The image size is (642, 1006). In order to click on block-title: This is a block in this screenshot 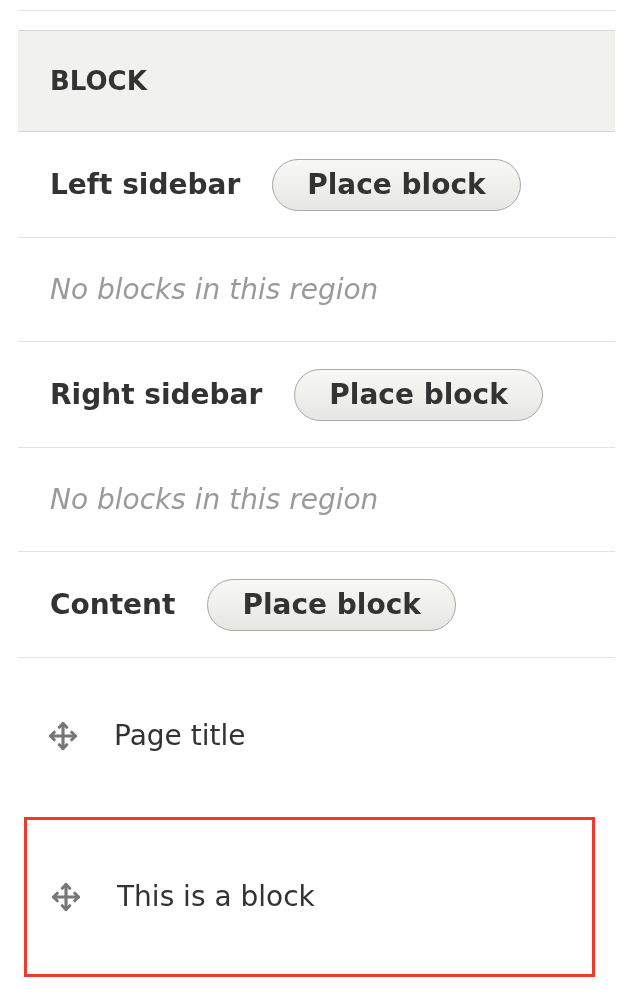, I will do `click(216, 897)`.